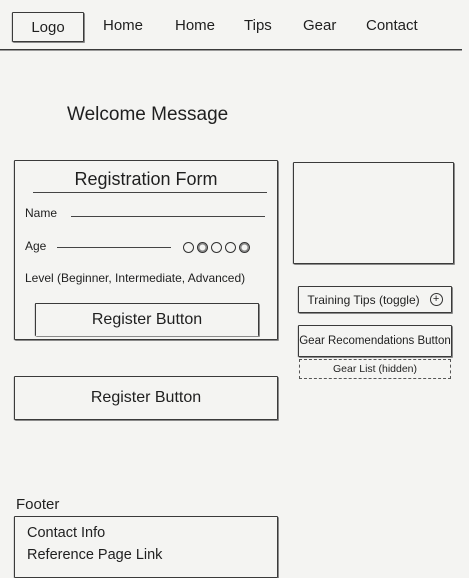 The height and width of the screenshot is (578, 469). Describe the element at coordinates (195, 25) in the screenshot. I see `nav-home-2: Home` at that location.